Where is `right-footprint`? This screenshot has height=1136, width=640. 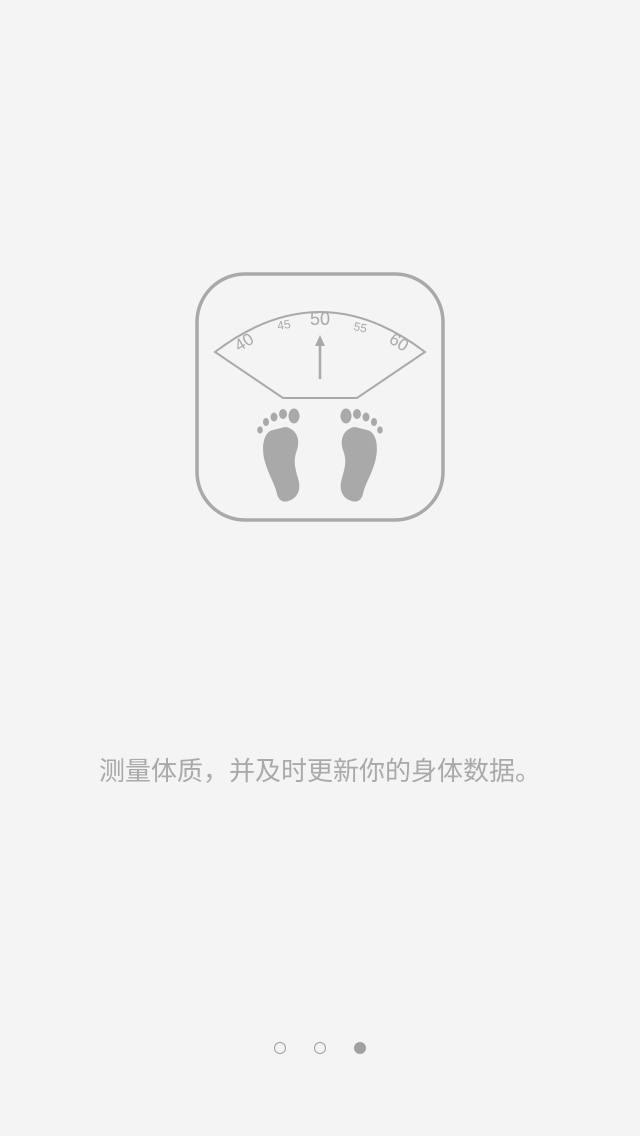
right-footprint is located at coordinates (361, 455).